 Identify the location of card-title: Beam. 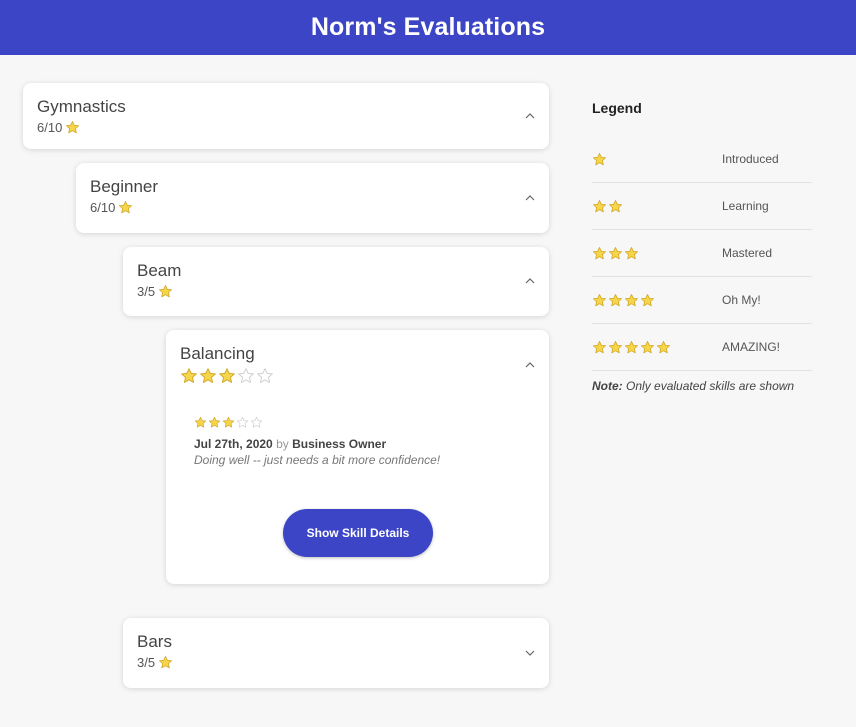
(159, 270).